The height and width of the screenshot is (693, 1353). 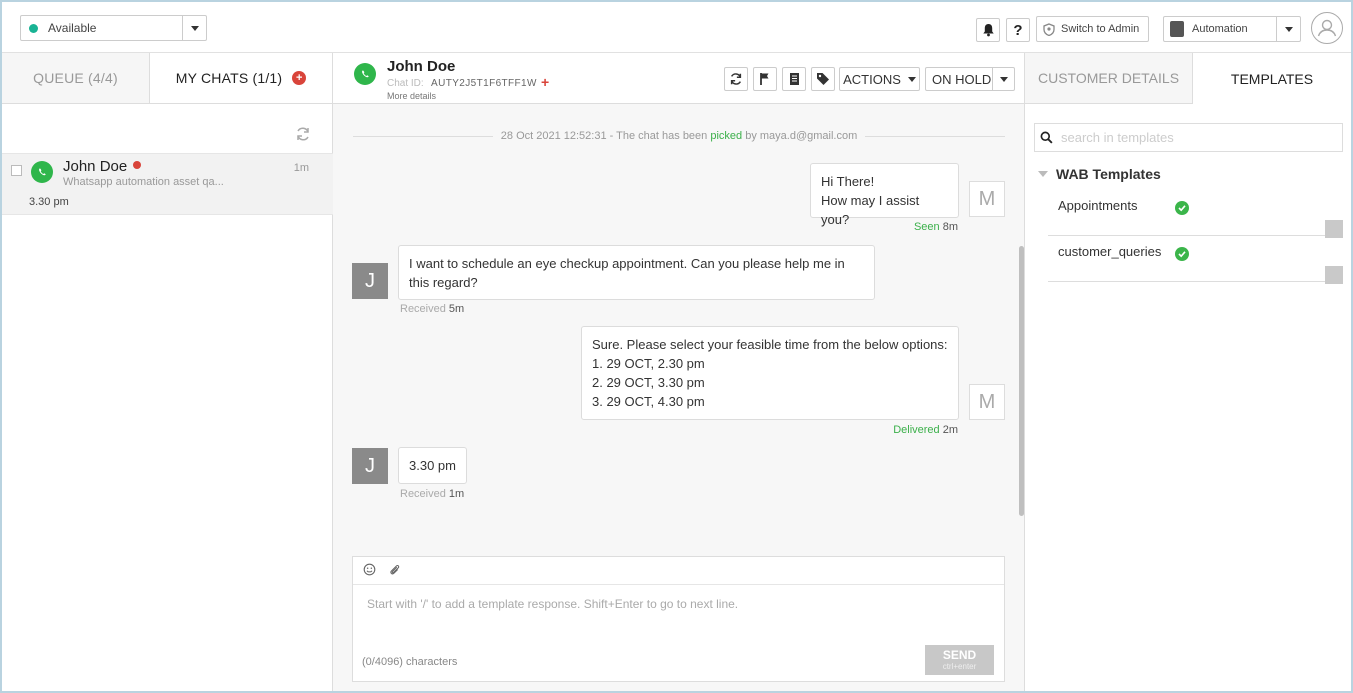 What do you see at coordinates (113, 28) in the screenshot?
I see `status-select: Available` at bounding box center [113, 28].